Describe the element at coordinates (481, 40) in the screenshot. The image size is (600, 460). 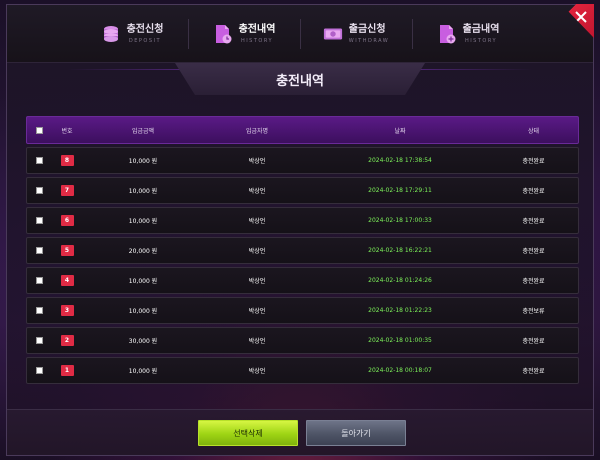
I see `nav-withdraw-history-sub: HISTORY` at that location.